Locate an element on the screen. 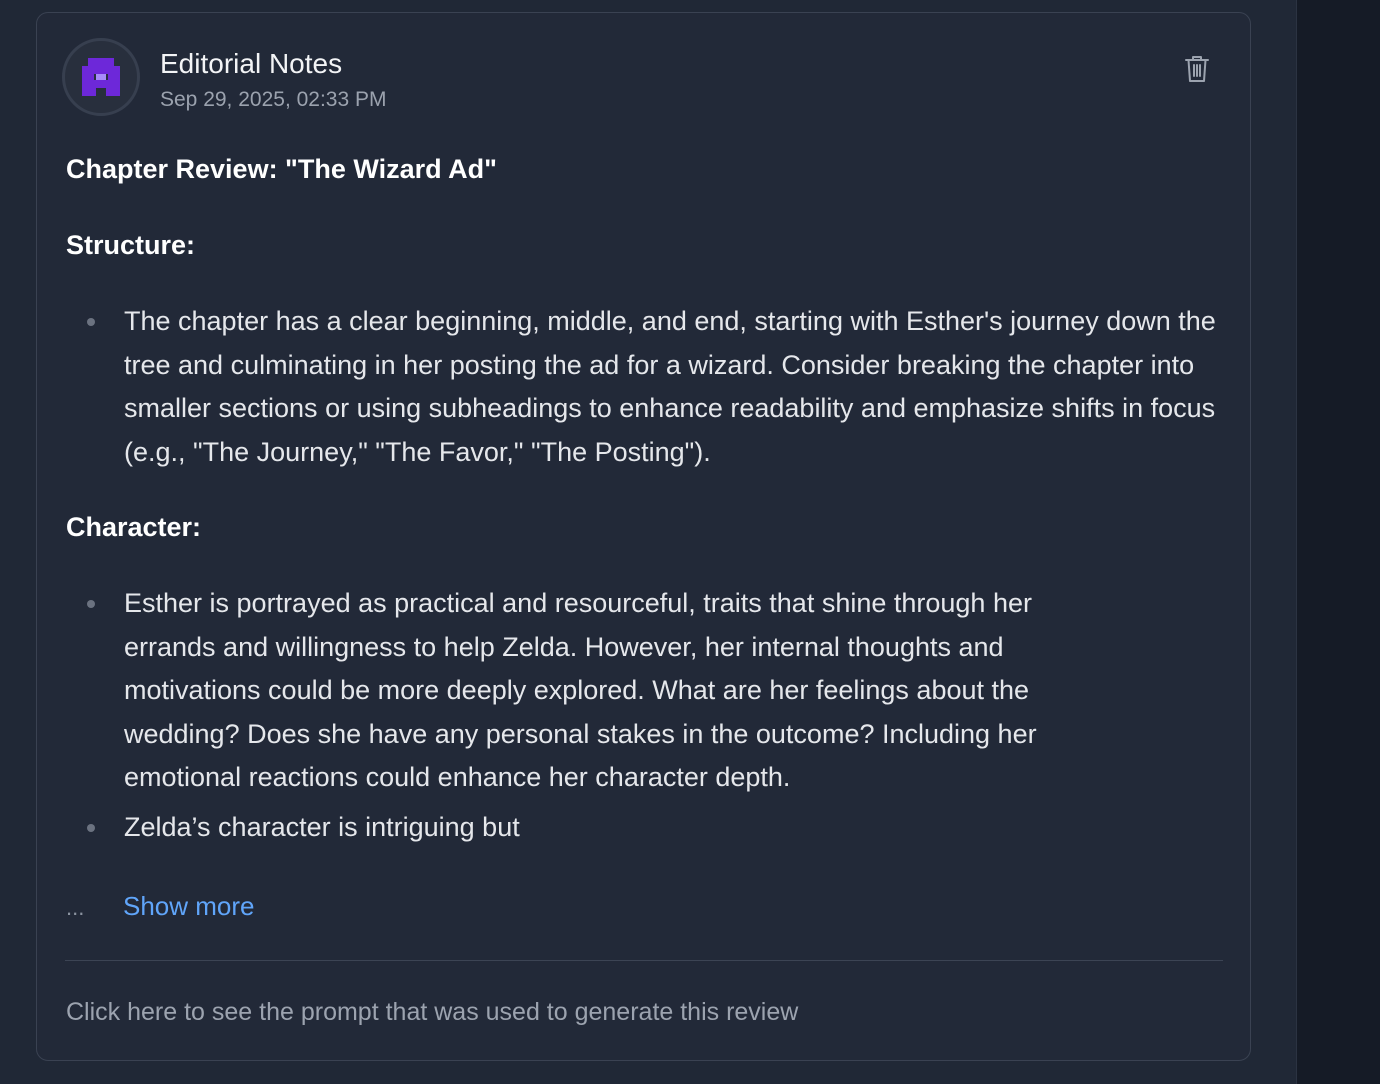 Image resolution: width=1380 pixels, height=1084 pixels. review-author: Editorial Notes is located at coordinates (251, 63).